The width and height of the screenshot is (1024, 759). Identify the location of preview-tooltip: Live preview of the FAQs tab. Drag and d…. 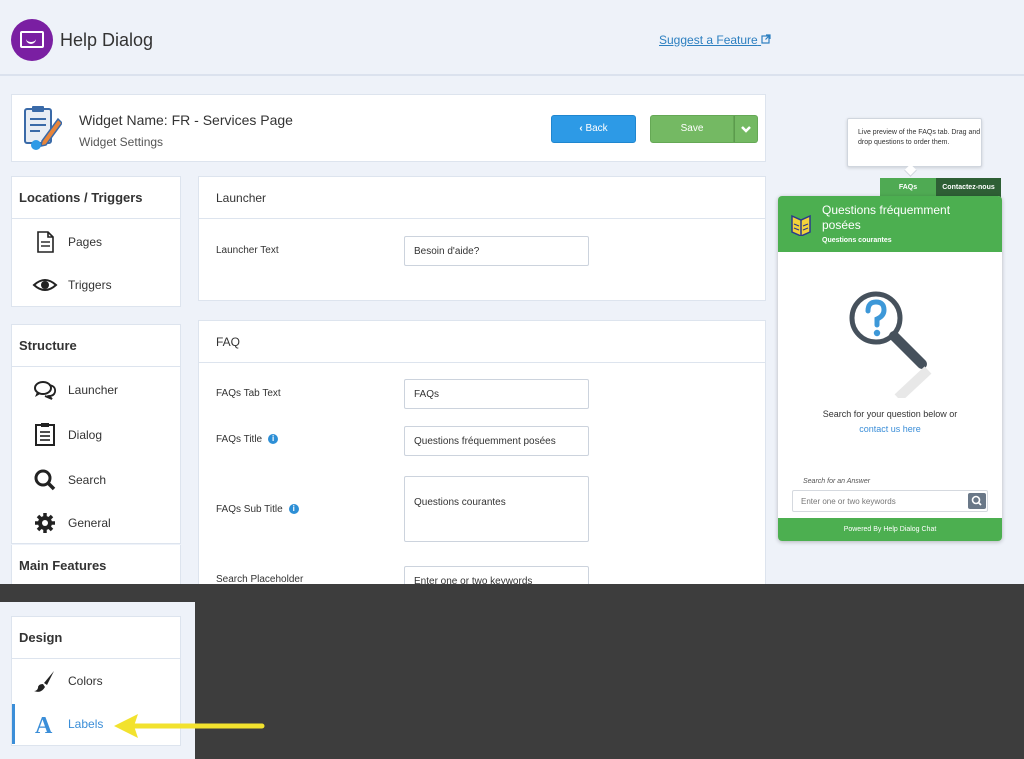
(914, 147).